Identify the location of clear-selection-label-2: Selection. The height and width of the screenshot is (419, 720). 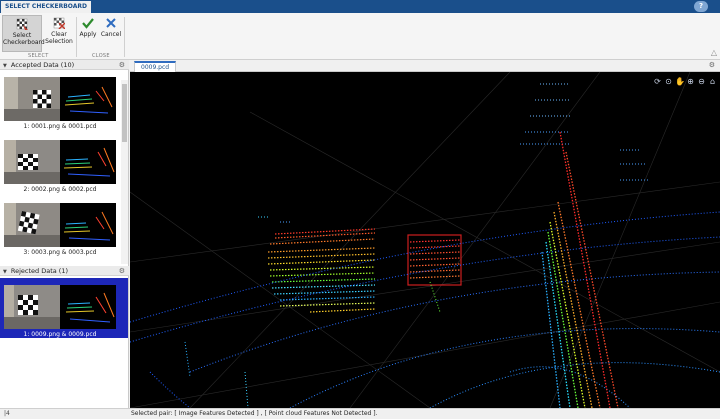
(59, 41).